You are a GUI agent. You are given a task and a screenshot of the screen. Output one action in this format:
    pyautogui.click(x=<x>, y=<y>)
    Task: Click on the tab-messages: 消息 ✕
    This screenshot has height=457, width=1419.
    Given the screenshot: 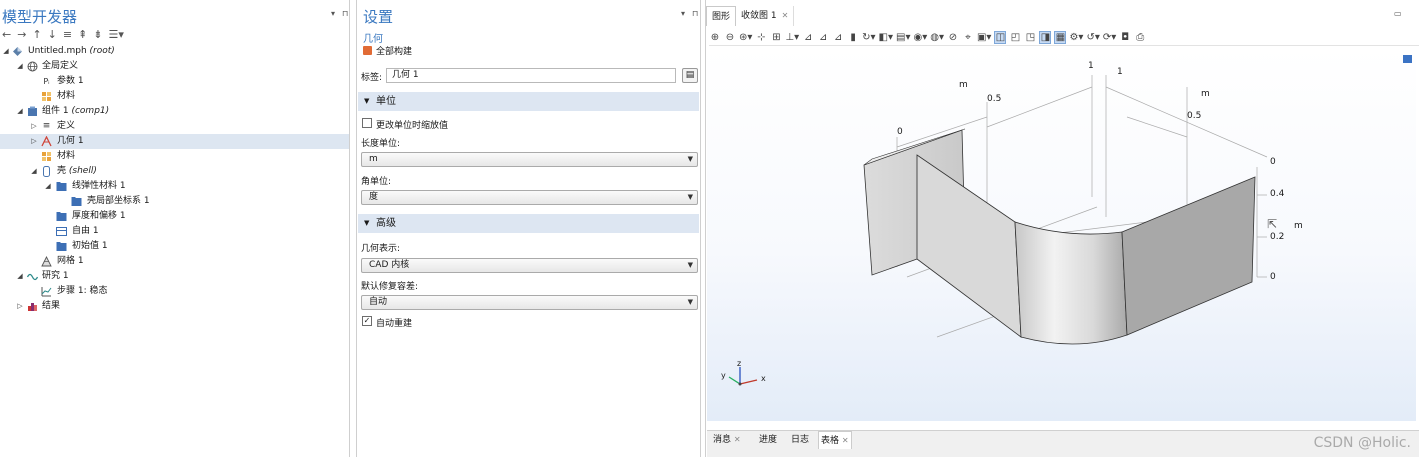 What is the action you would take?
    pyautogui.click(x=727, y=440)
    